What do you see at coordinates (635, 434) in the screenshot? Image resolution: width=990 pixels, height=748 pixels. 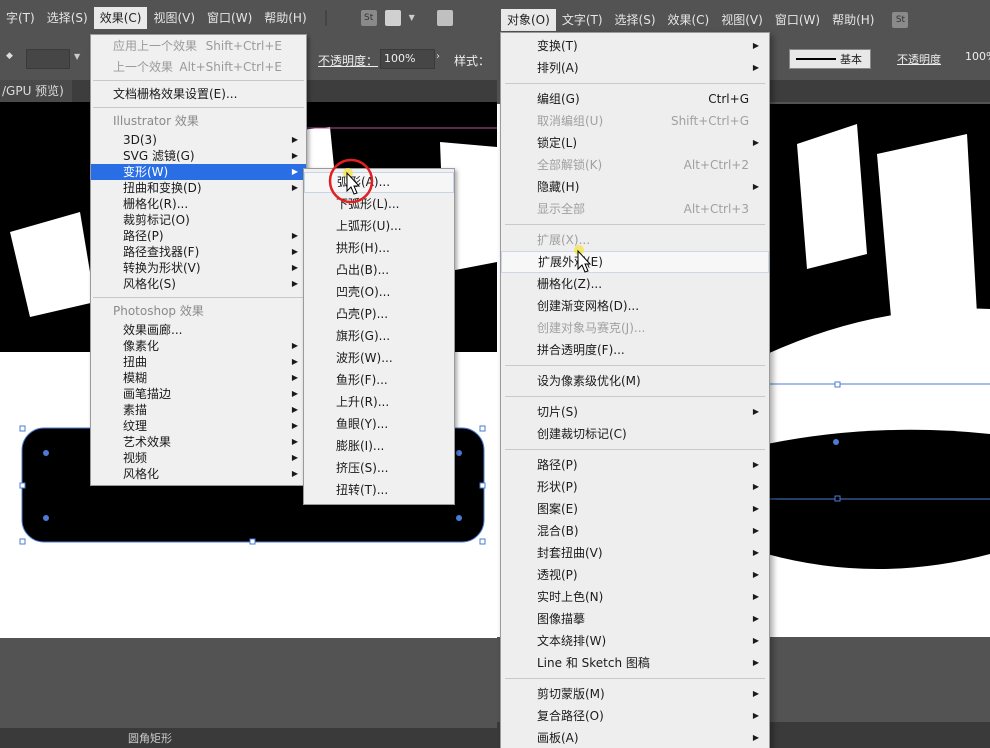 I see `menu-item-trim-marks: 创建裁切标记(C)` at bounding box center [635, 434].